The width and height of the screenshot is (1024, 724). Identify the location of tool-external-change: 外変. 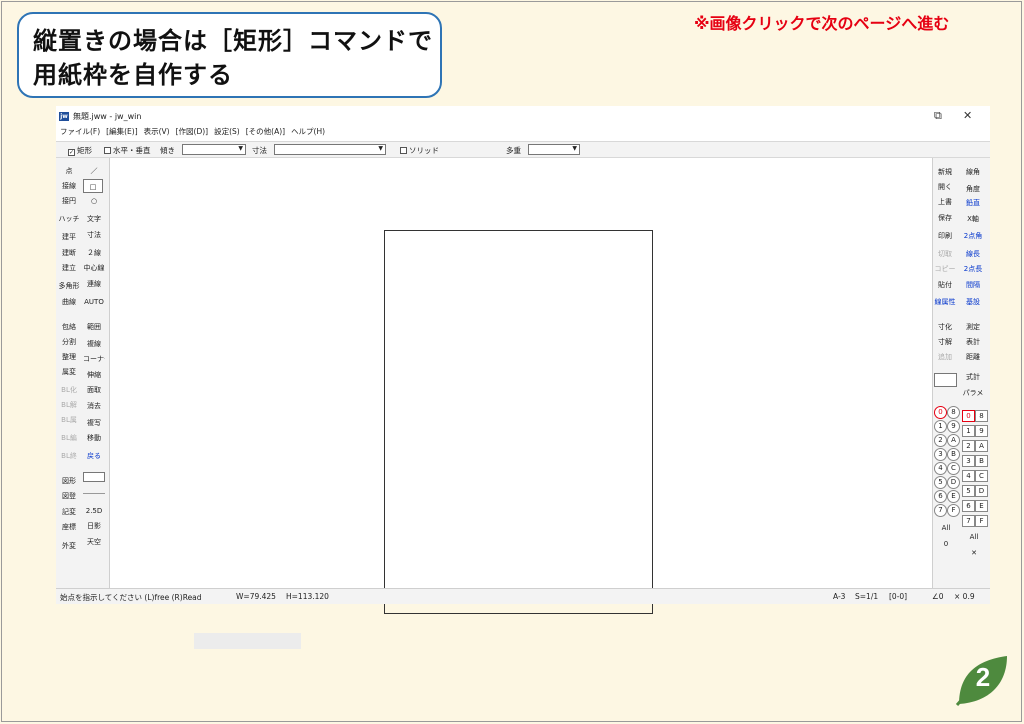
(69, 546).